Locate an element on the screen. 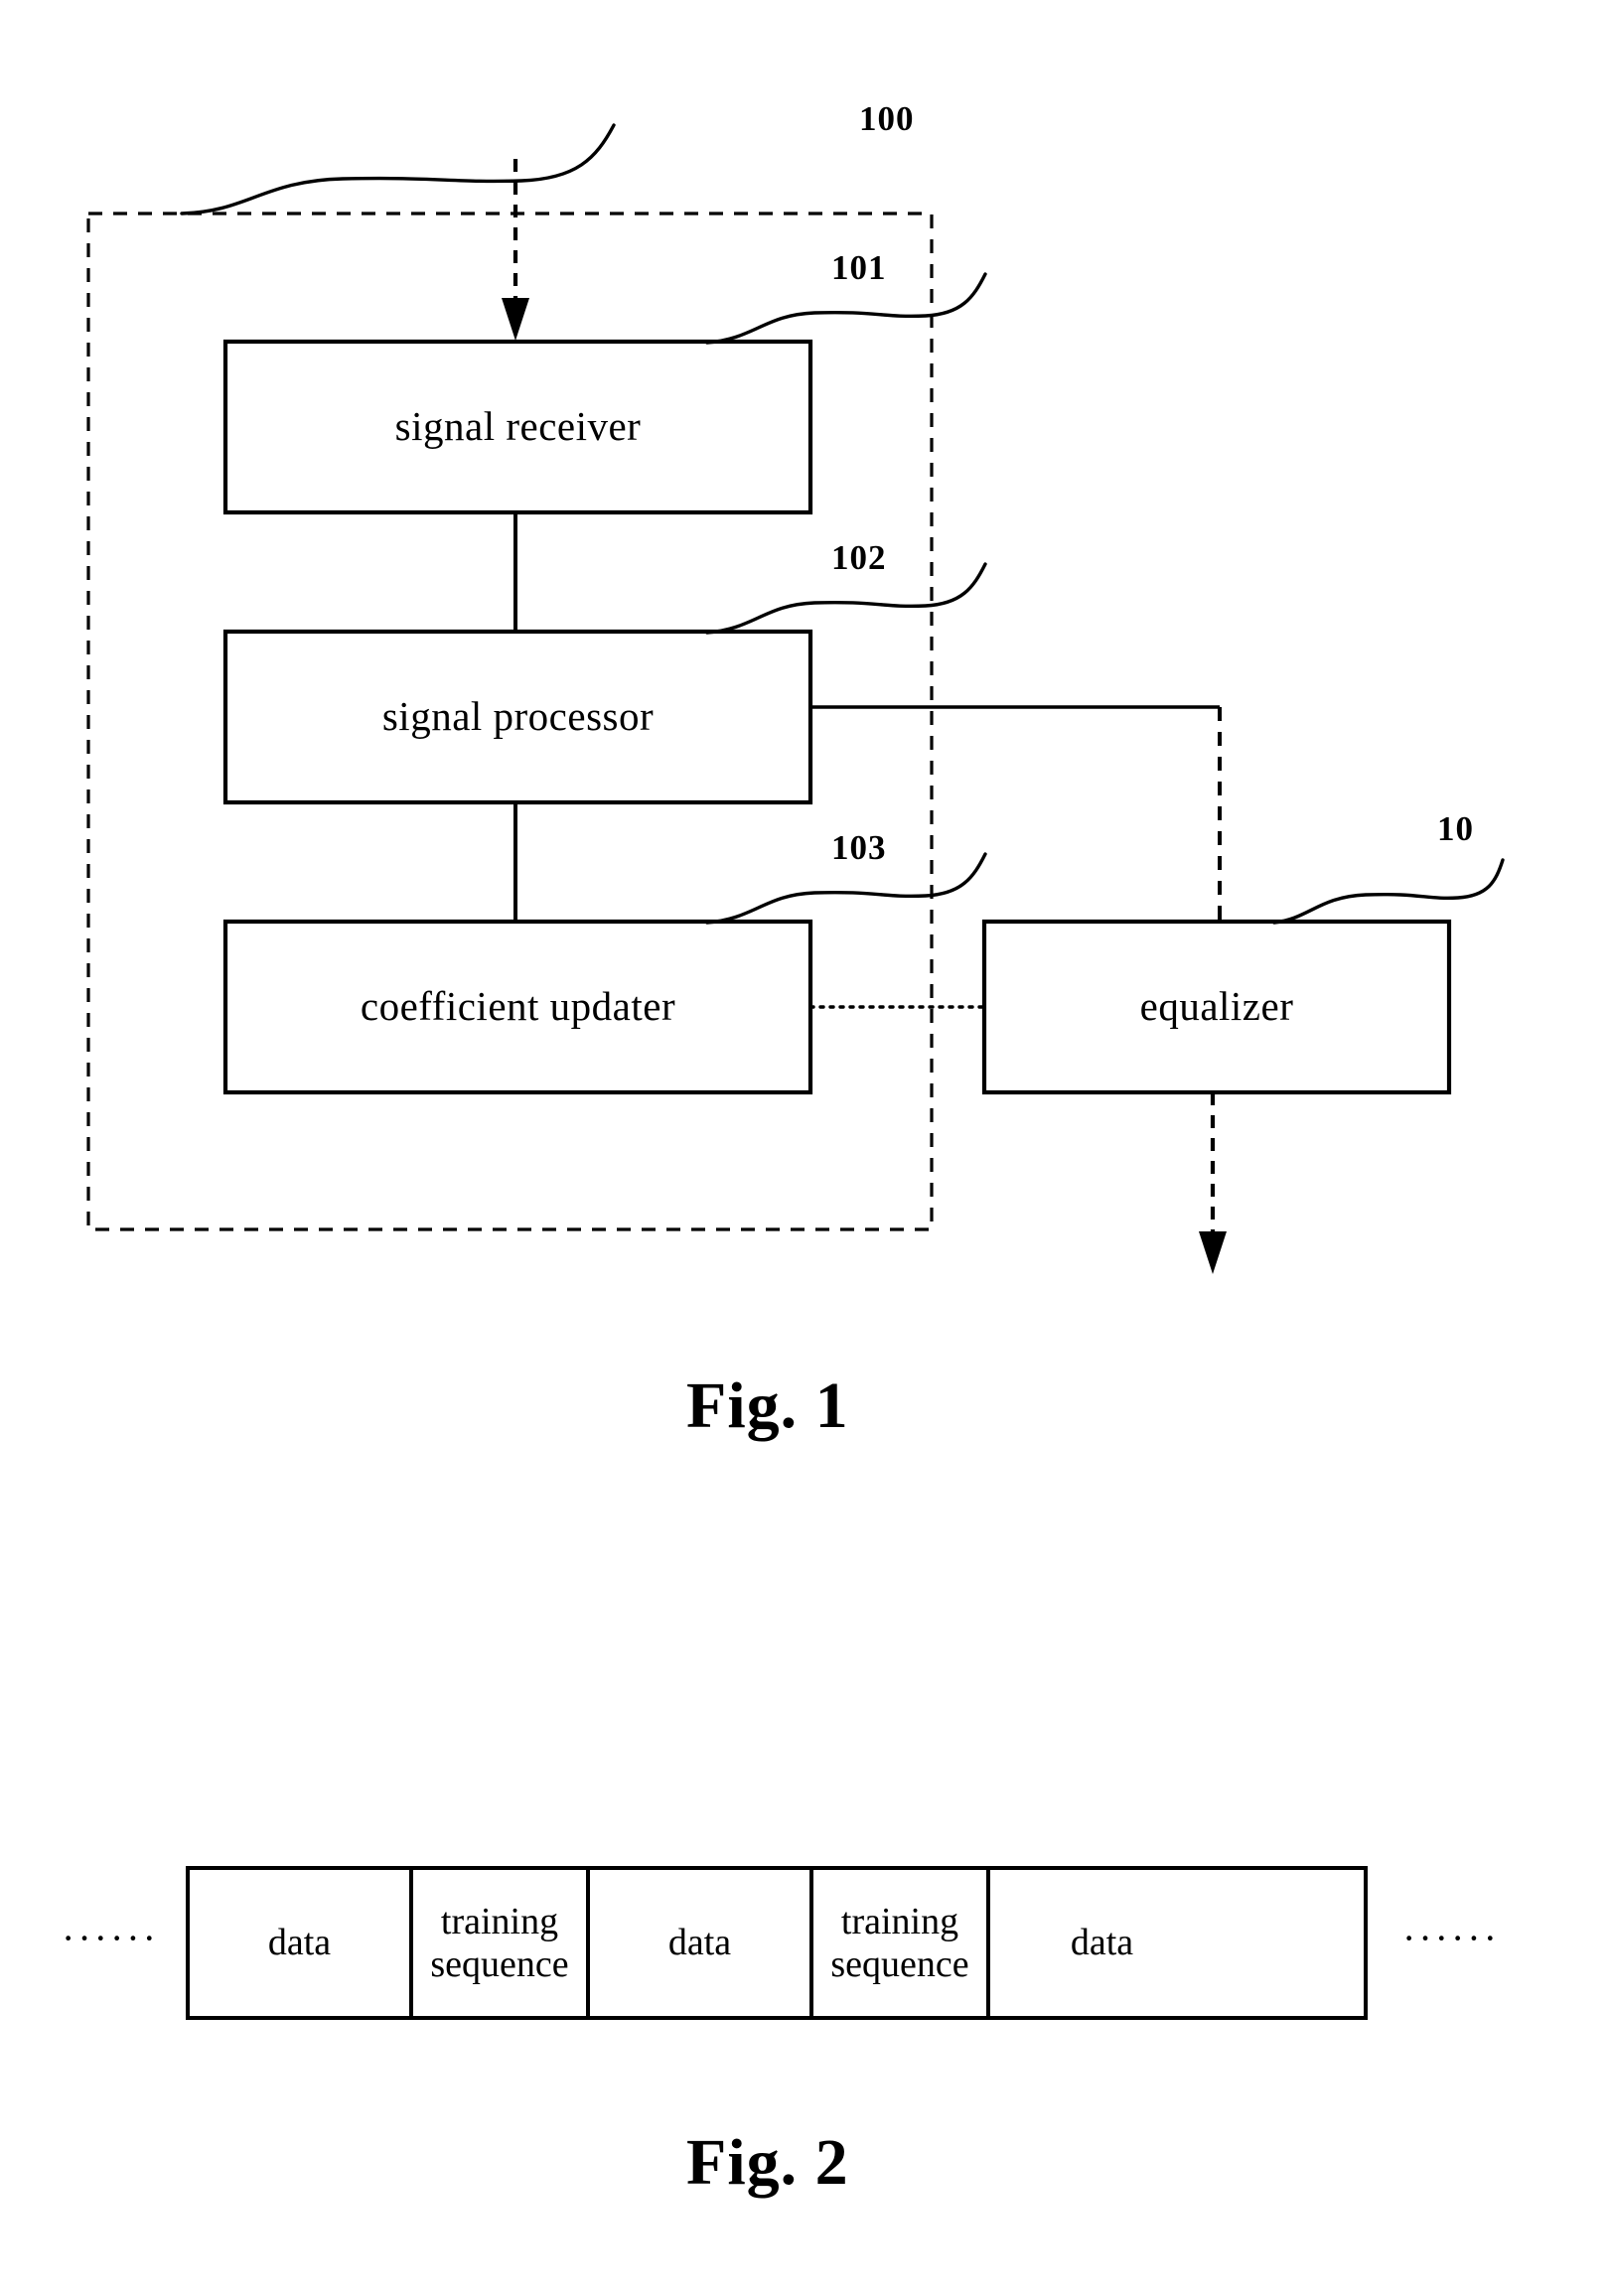 This screenshot has width=1610, height=2296. reference-numeral-100: 100 is located at coordinates (887, 118).